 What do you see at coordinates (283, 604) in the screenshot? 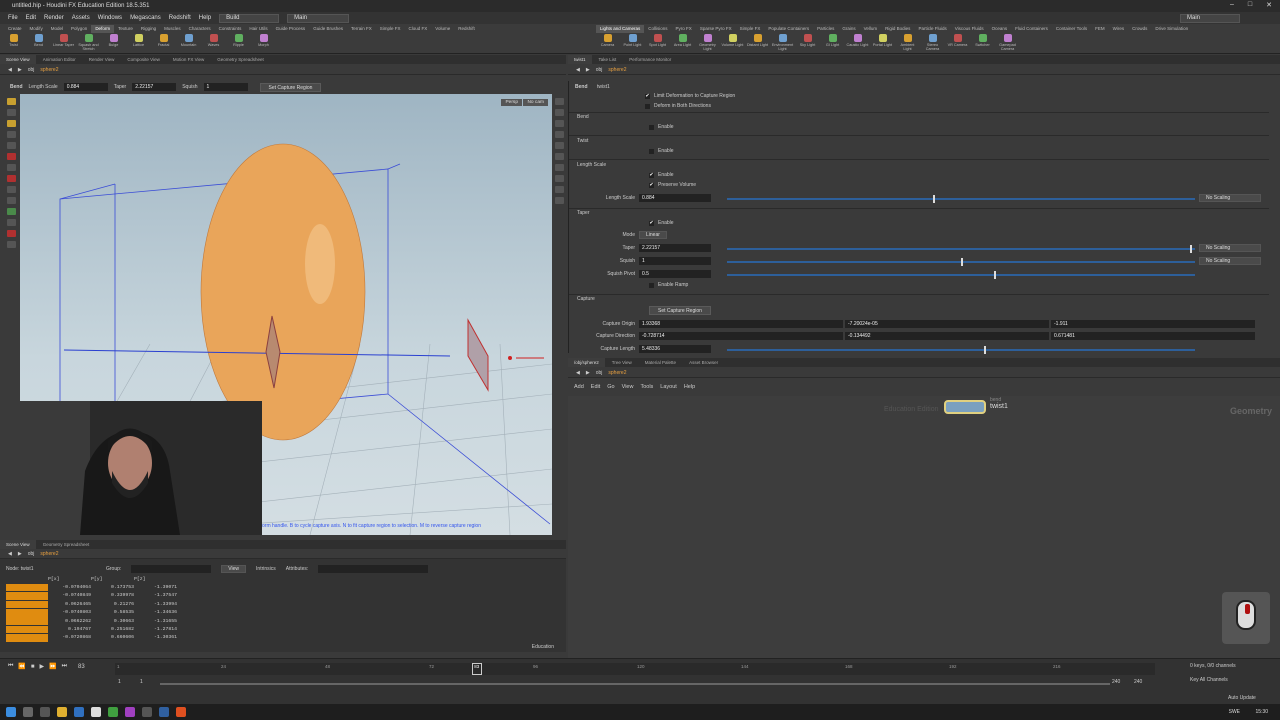
I see `table-row: 0.0626465 0.21276 -1.33994` at bounding box center [283, 604].